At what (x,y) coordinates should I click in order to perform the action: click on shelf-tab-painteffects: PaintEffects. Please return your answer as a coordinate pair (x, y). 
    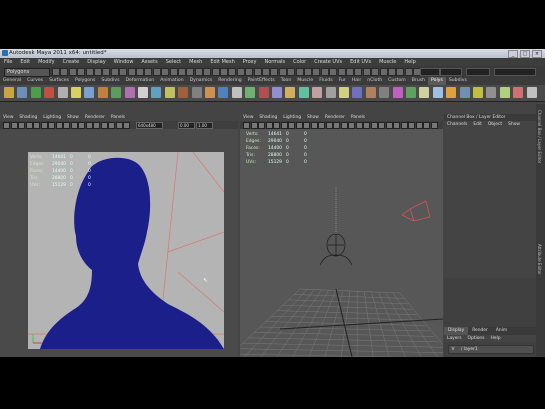
    Looking at the image, I should click on (261, 81).